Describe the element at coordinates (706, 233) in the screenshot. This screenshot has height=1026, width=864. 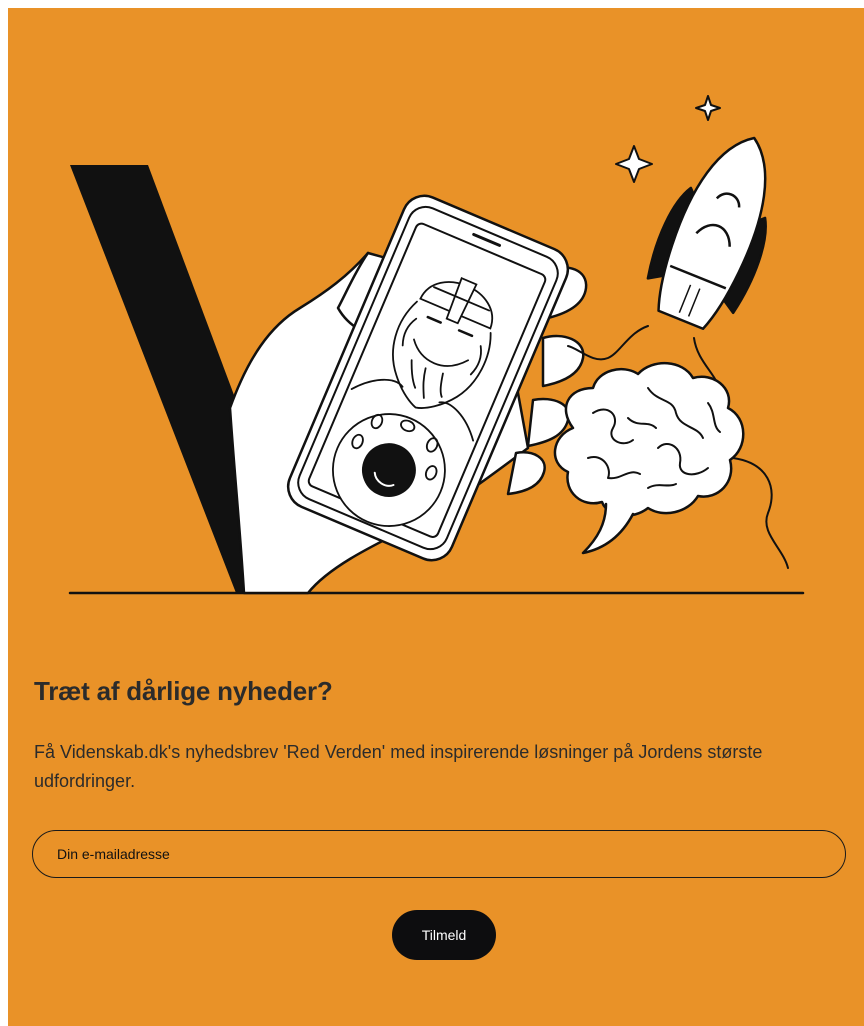
I see `rocket` at that location.